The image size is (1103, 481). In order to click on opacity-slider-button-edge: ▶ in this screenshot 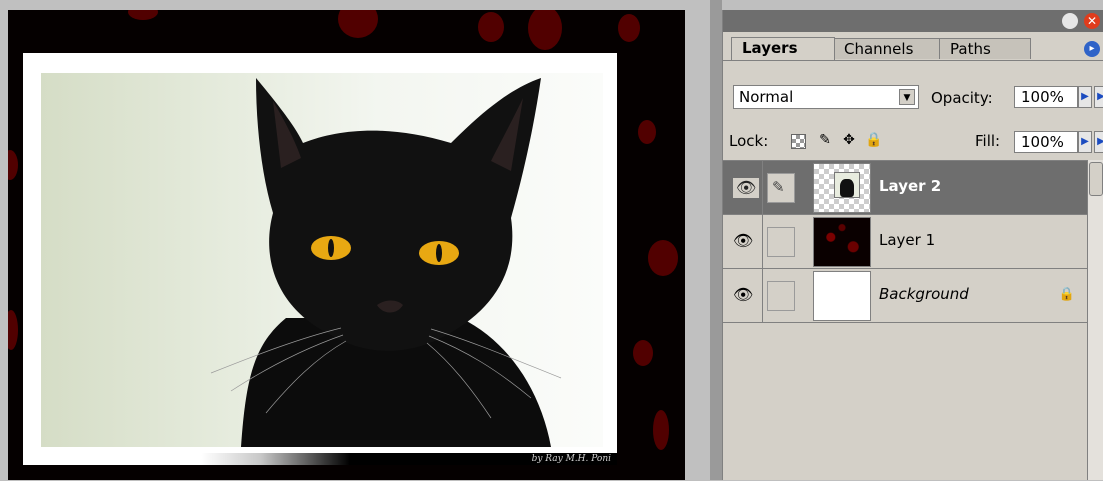, I will do `click(1098, 97)`.